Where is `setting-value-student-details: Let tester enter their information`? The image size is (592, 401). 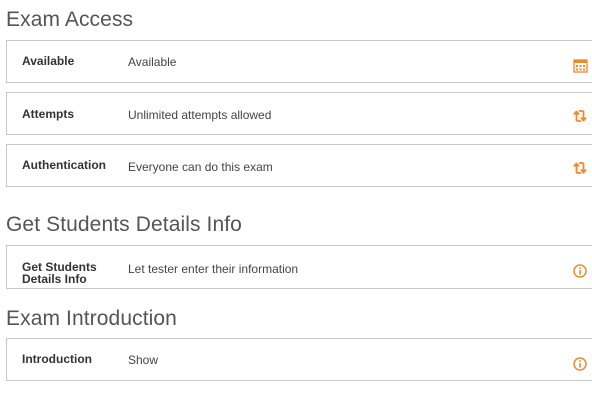
setting-value-student-details: Let tester enter their information is located at coordinates (213, 269).